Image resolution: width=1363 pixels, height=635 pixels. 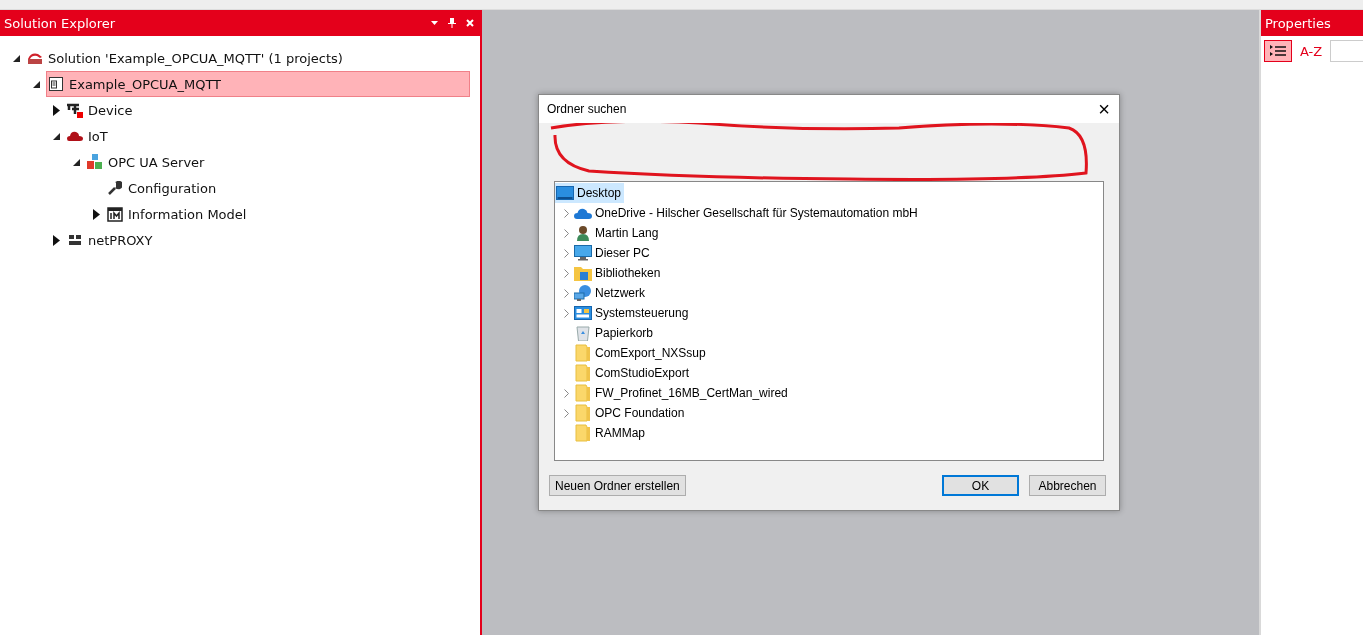 I want to click on panel-title: Solution Explorer, so click(x=60, y=23).